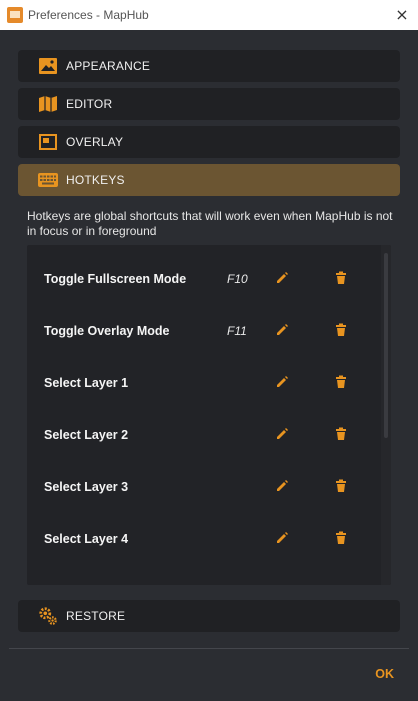  What do you see at coordinates (115, 279) in the screenshot?
I see `hotkey-name: Toggle Fullscreen Mode` at bounding box center [115, 279].